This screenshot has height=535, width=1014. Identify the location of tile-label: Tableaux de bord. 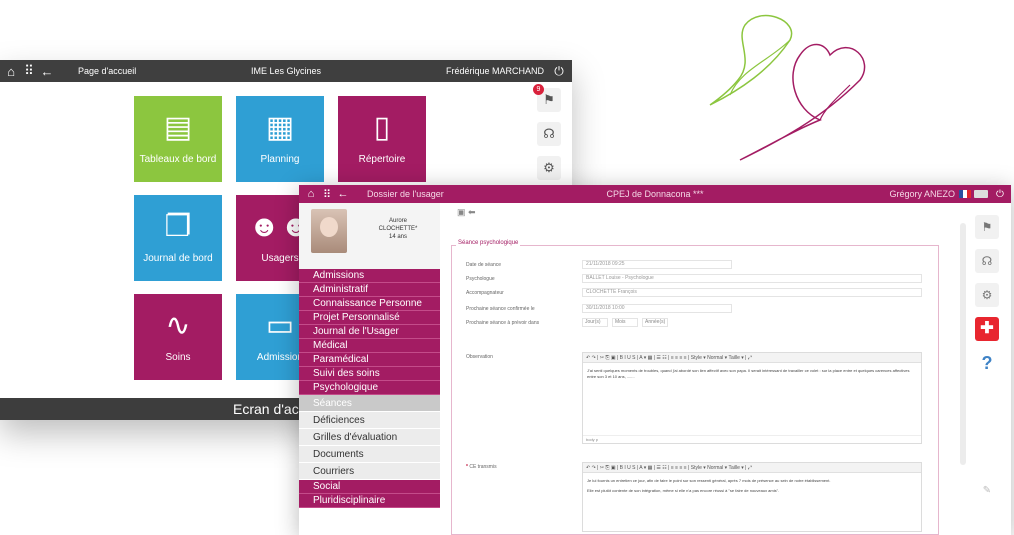
(178, 159).